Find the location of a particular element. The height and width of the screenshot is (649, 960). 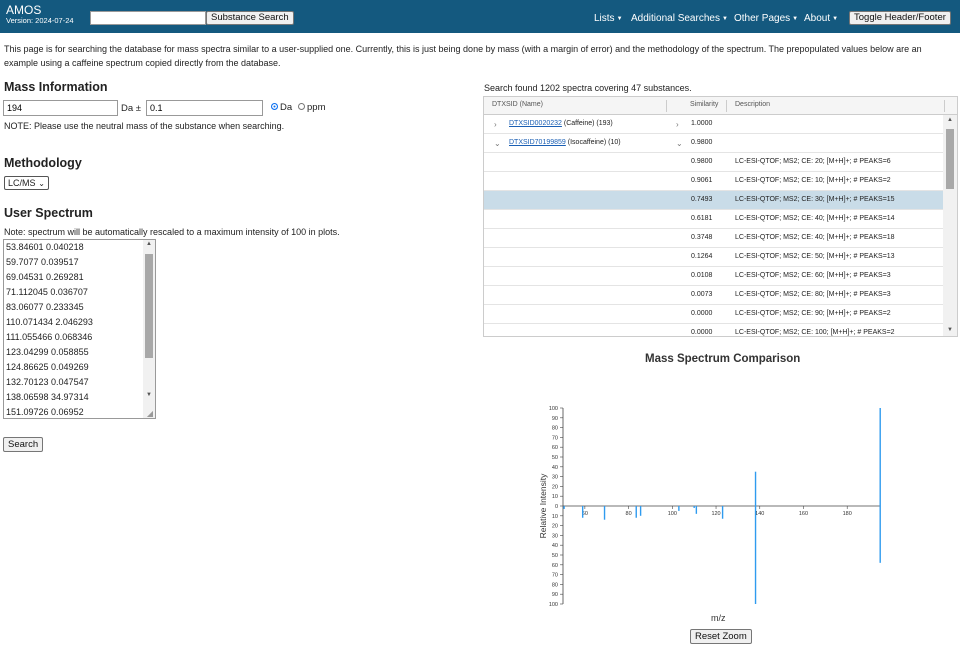

y-tick-label: 70 is located at coordinates (555, 576).